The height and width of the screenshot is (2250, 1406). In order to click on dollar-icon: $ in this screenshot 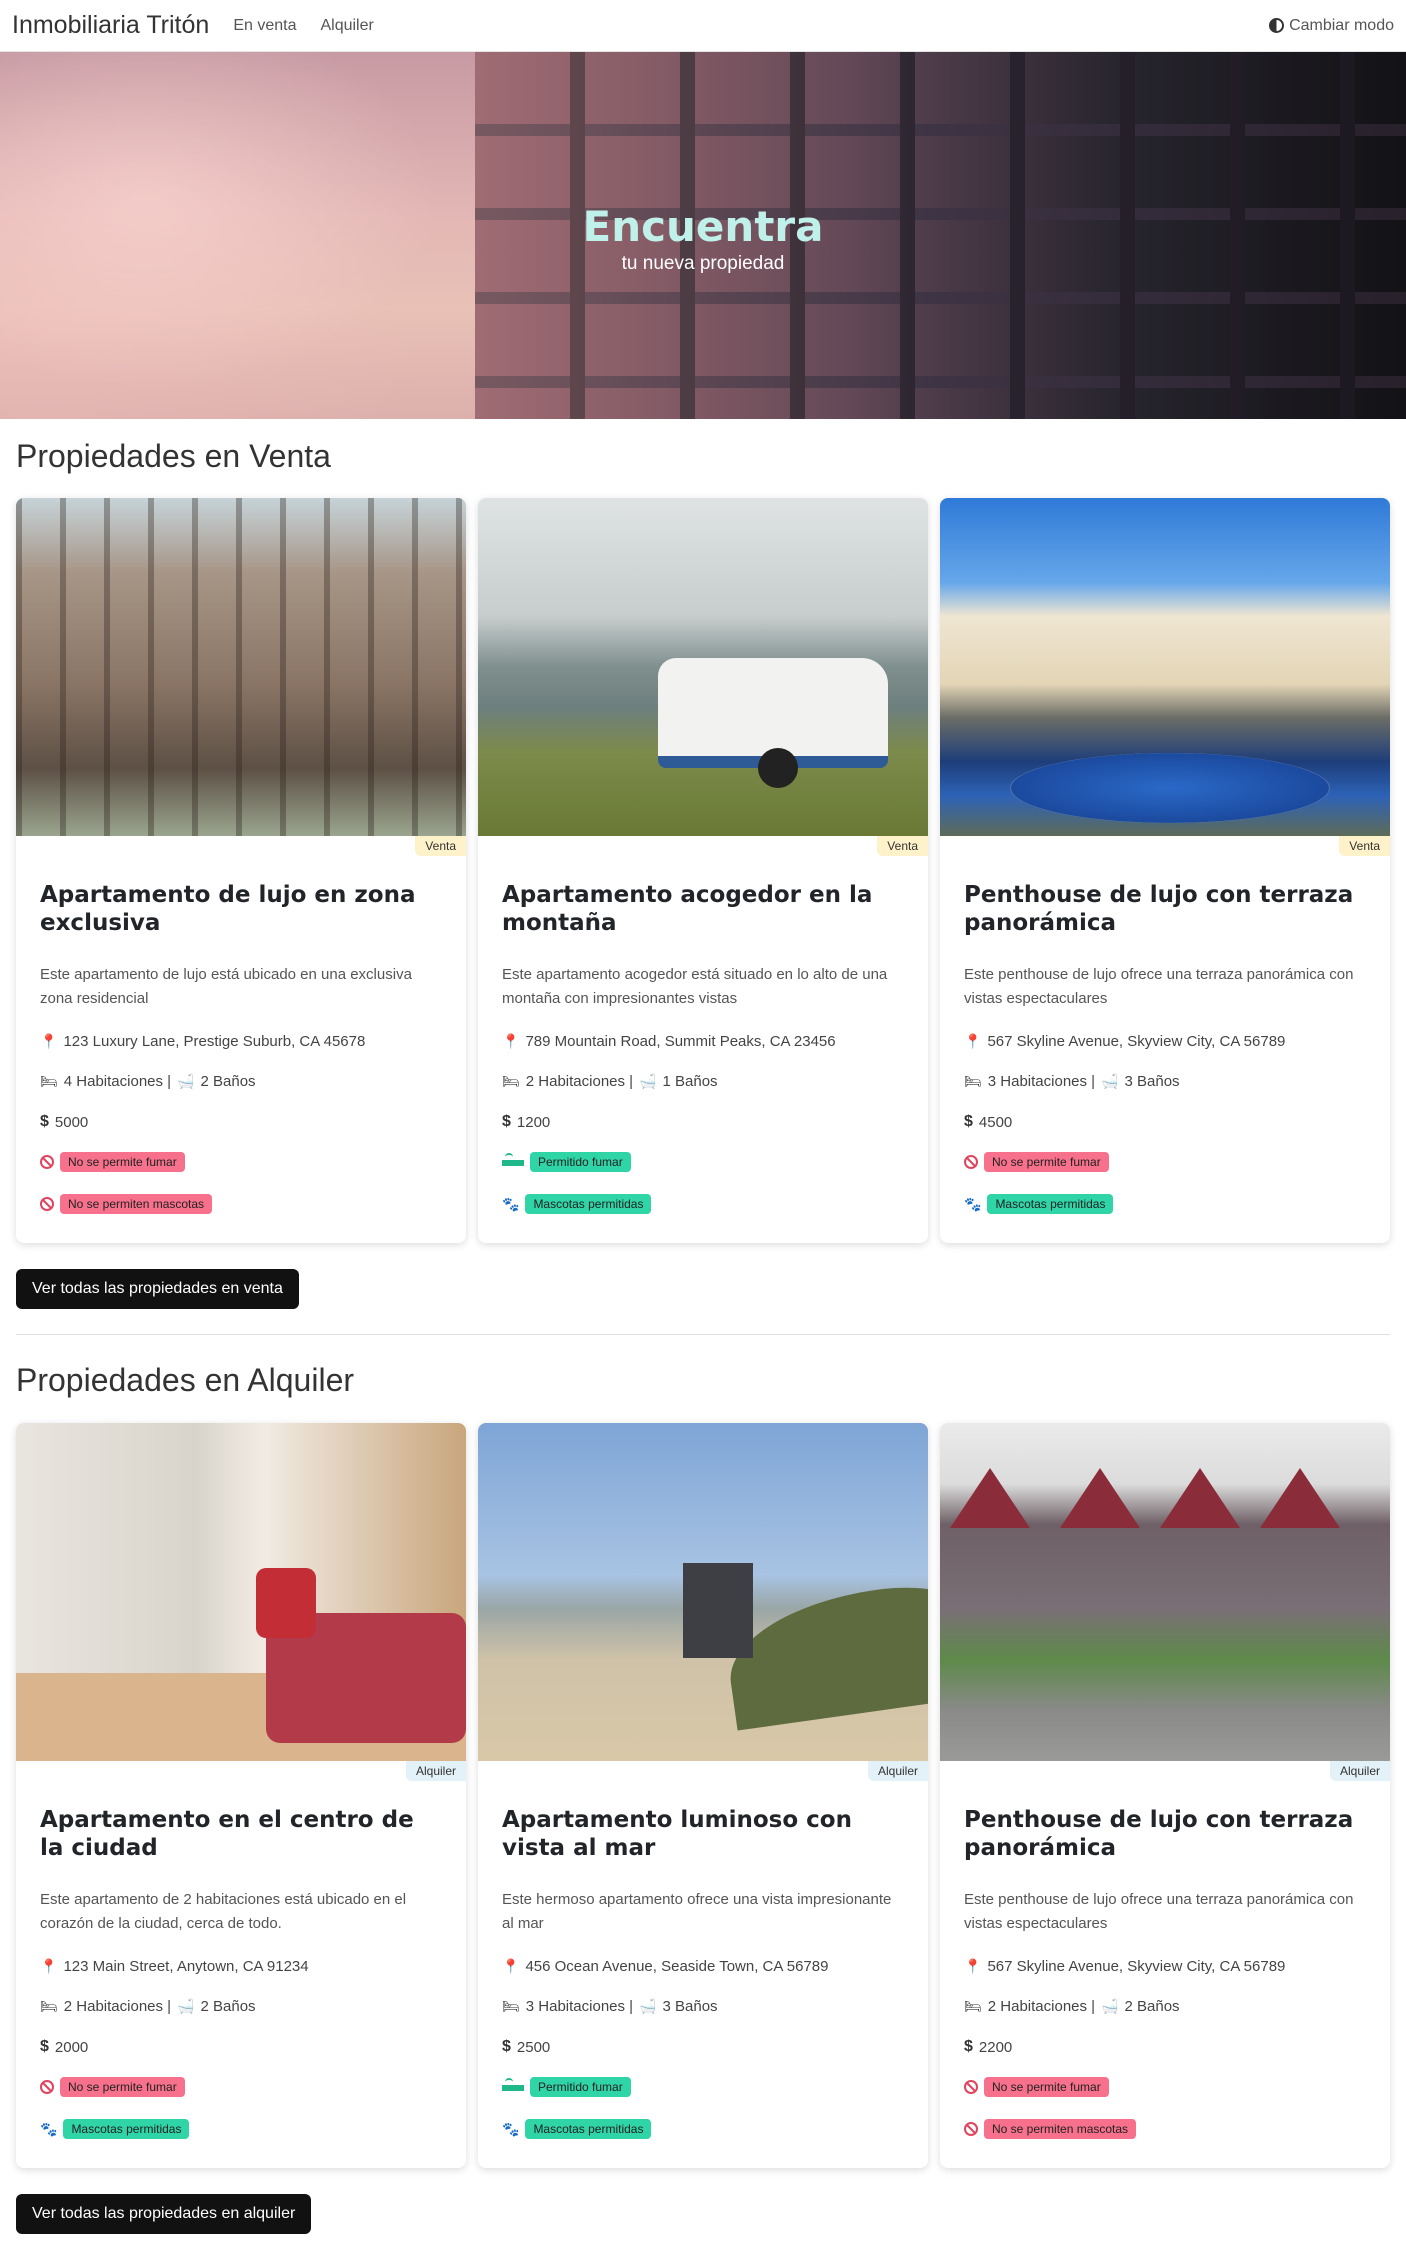, I will do `click(44, 2046)`.